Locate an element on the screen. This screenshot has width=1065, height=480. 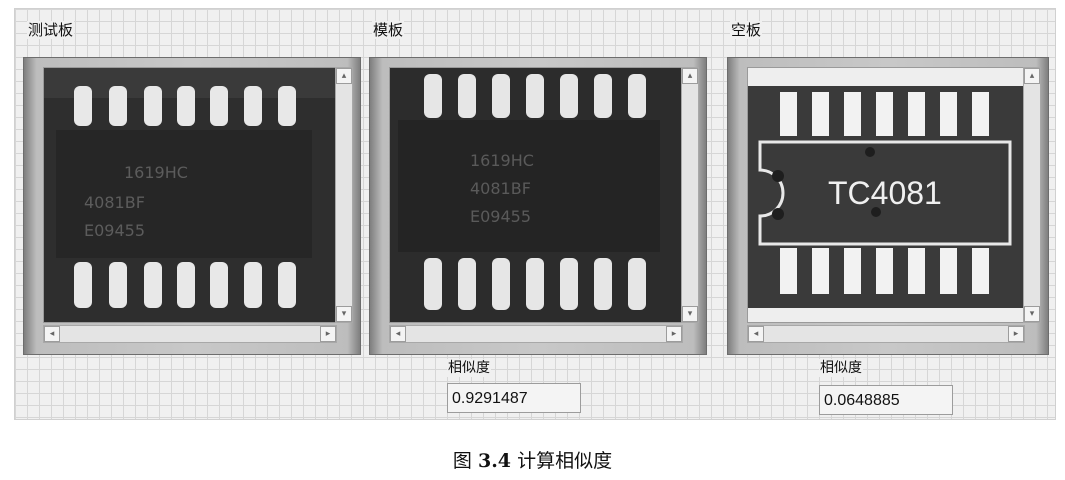
image-view-template: 1619HC 4081BF E09455 is located at coordinates (536, 195).